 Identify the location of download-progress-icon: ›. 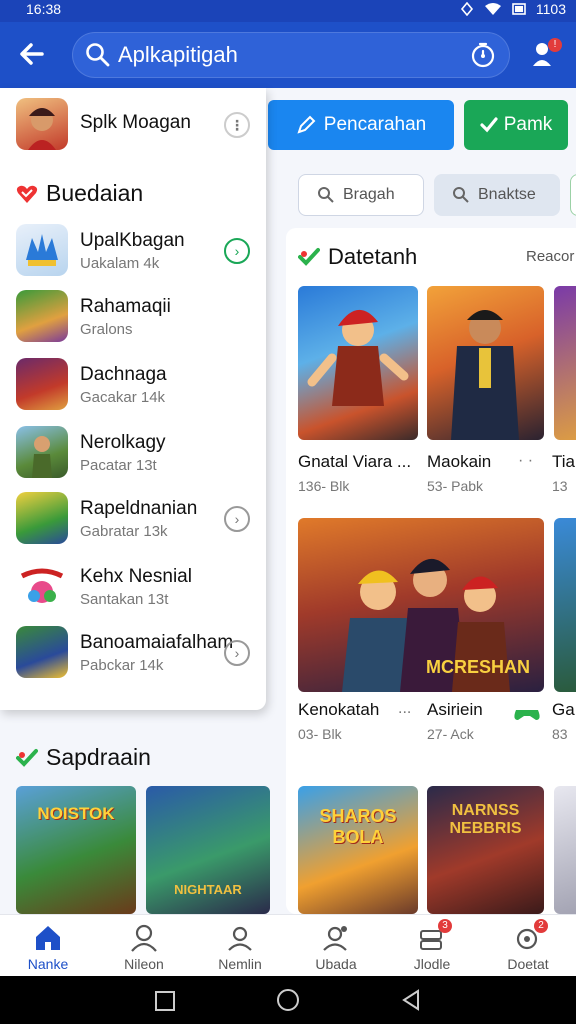
(237, 251).